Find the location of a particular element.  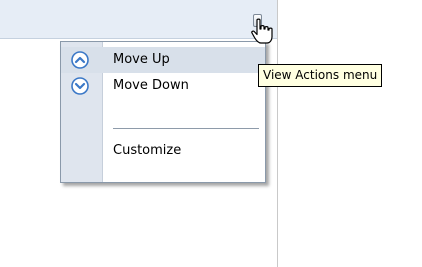

menu-item-move-down: Move Down is located at coordinates (163, 86).